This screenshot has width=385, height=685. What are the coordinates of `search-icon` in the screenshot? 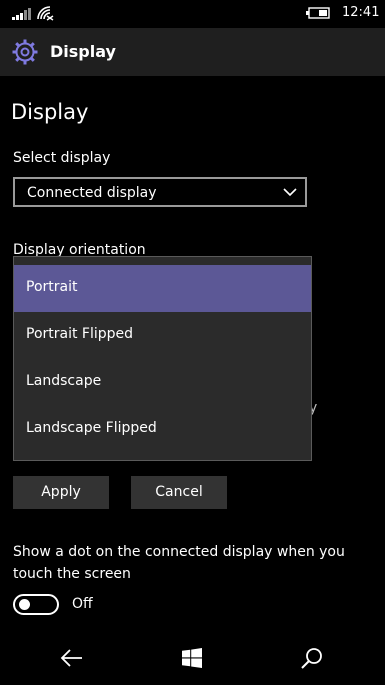 It's located at (312, 658).